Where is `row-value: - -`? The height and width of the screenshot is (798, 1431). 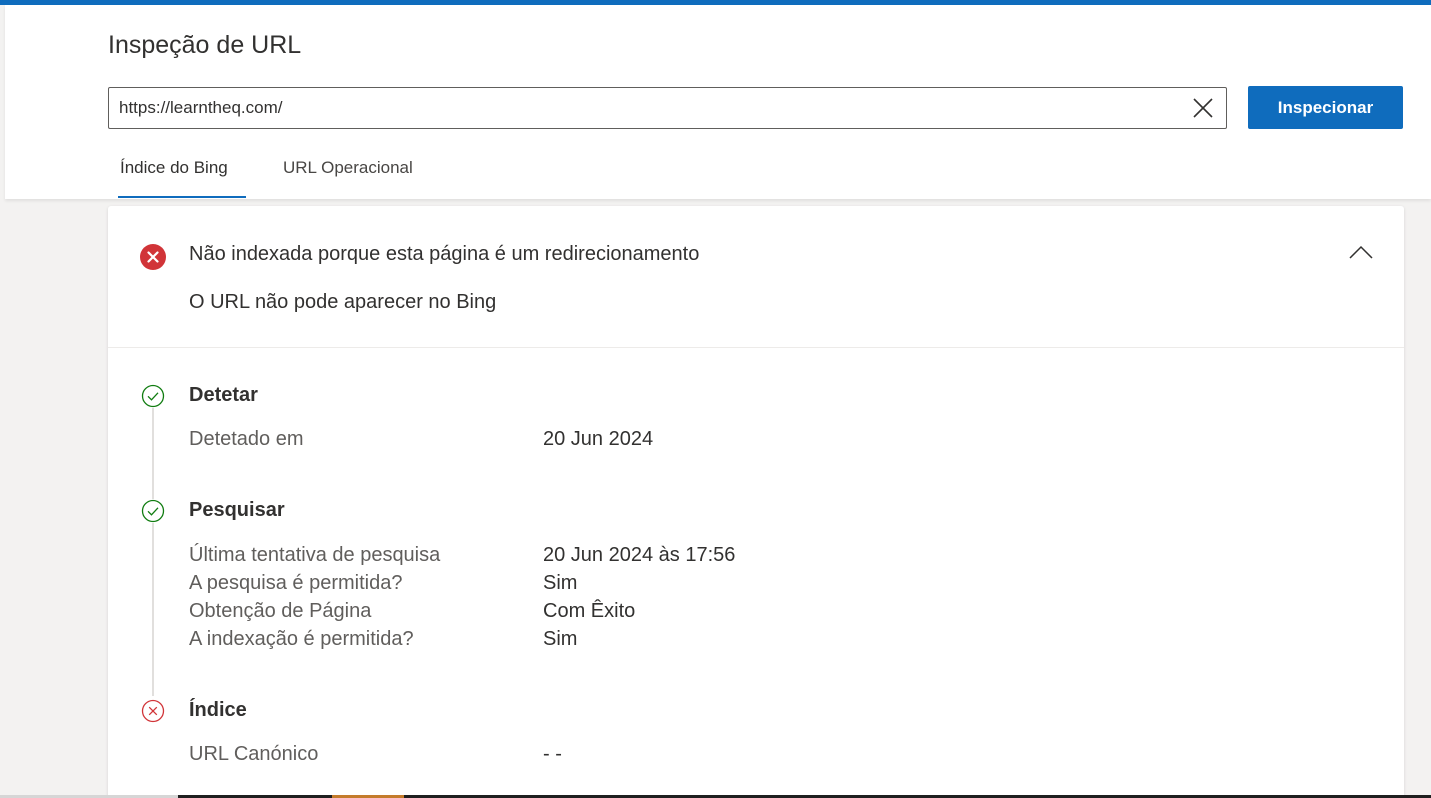
row-value: - - is located at coordinates (552, 754).